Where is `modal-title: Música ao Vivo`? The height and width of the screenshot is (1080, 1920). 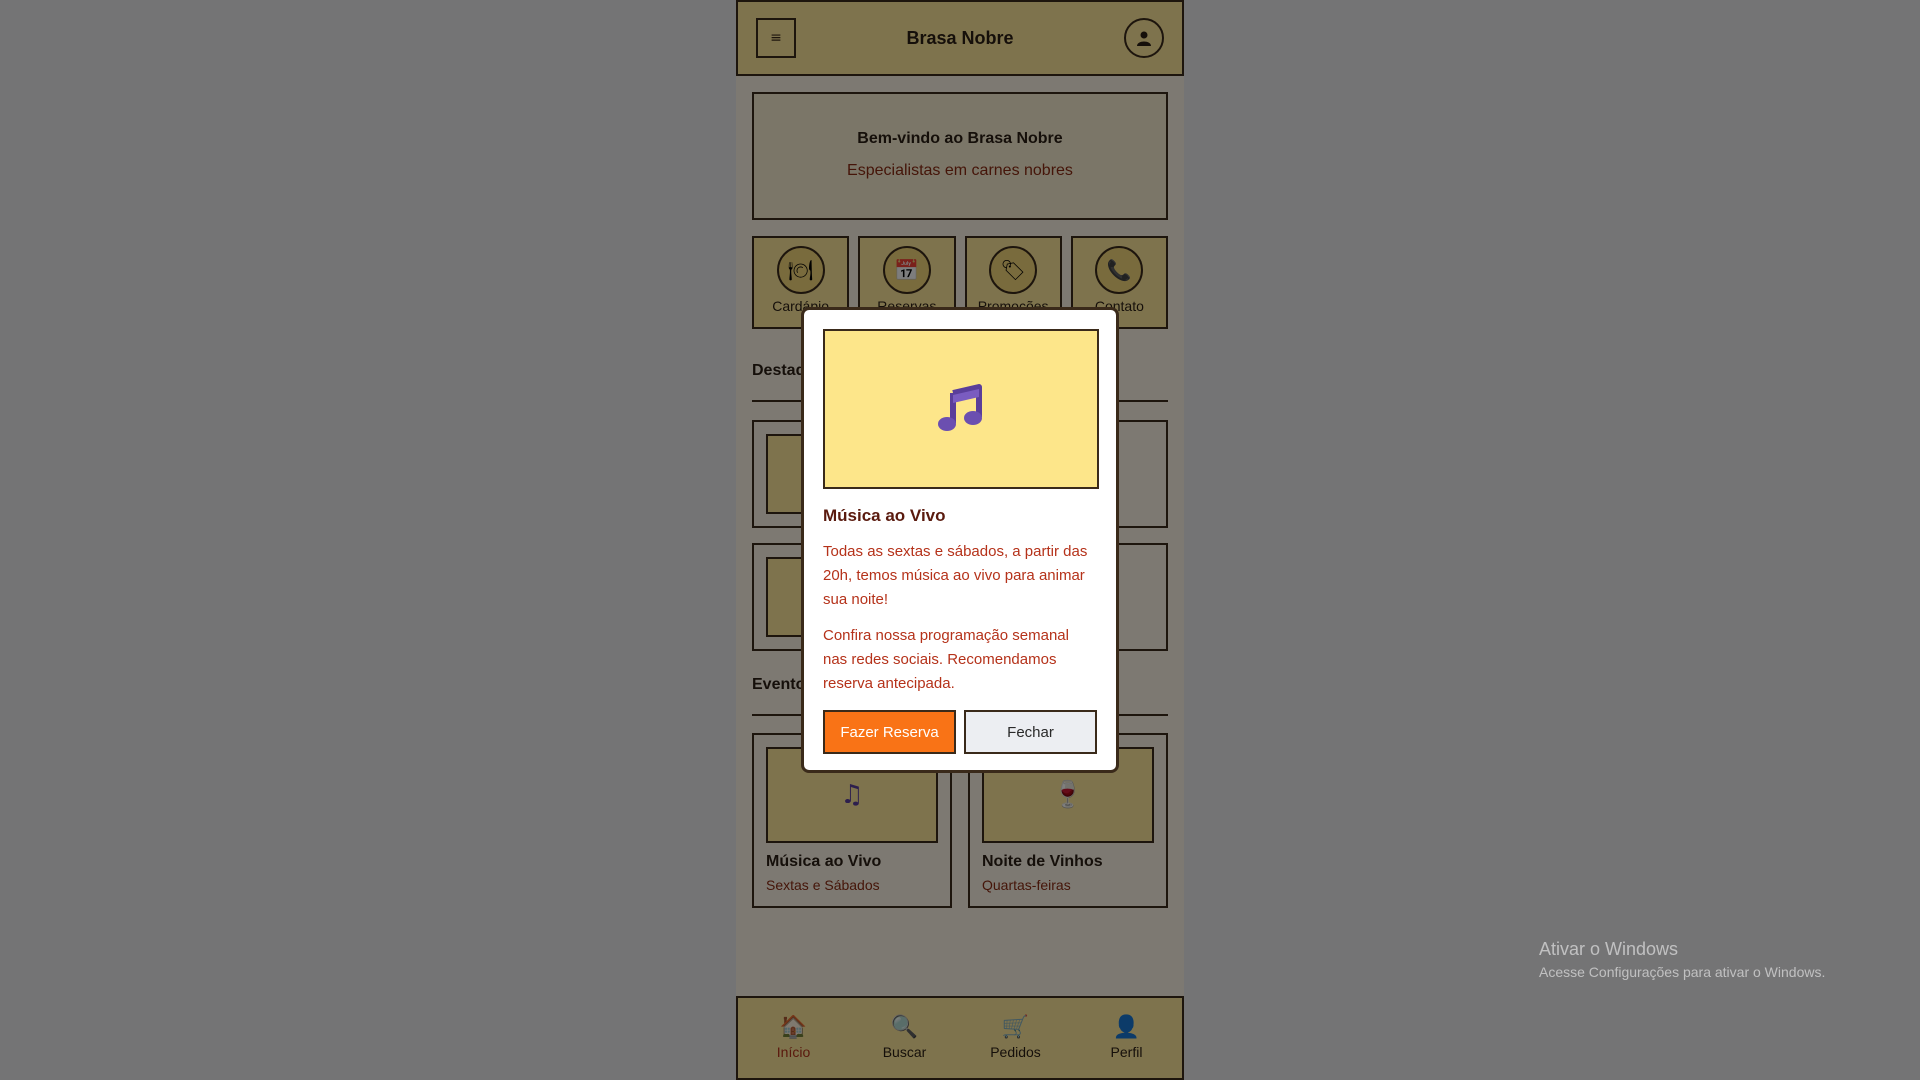
modal-title: Música ao Vivo is located at coordinates (884, 515).